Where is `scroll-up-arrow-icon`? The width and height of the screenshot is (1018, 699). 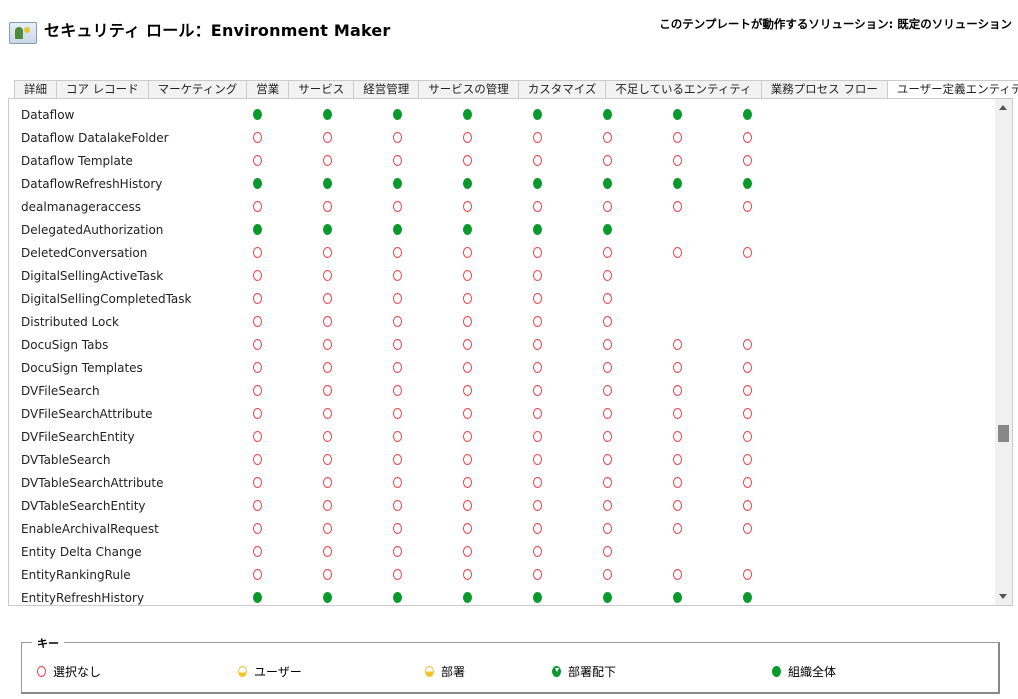 scroll-up-arrow-icon is located at coordinates (1003, 107).